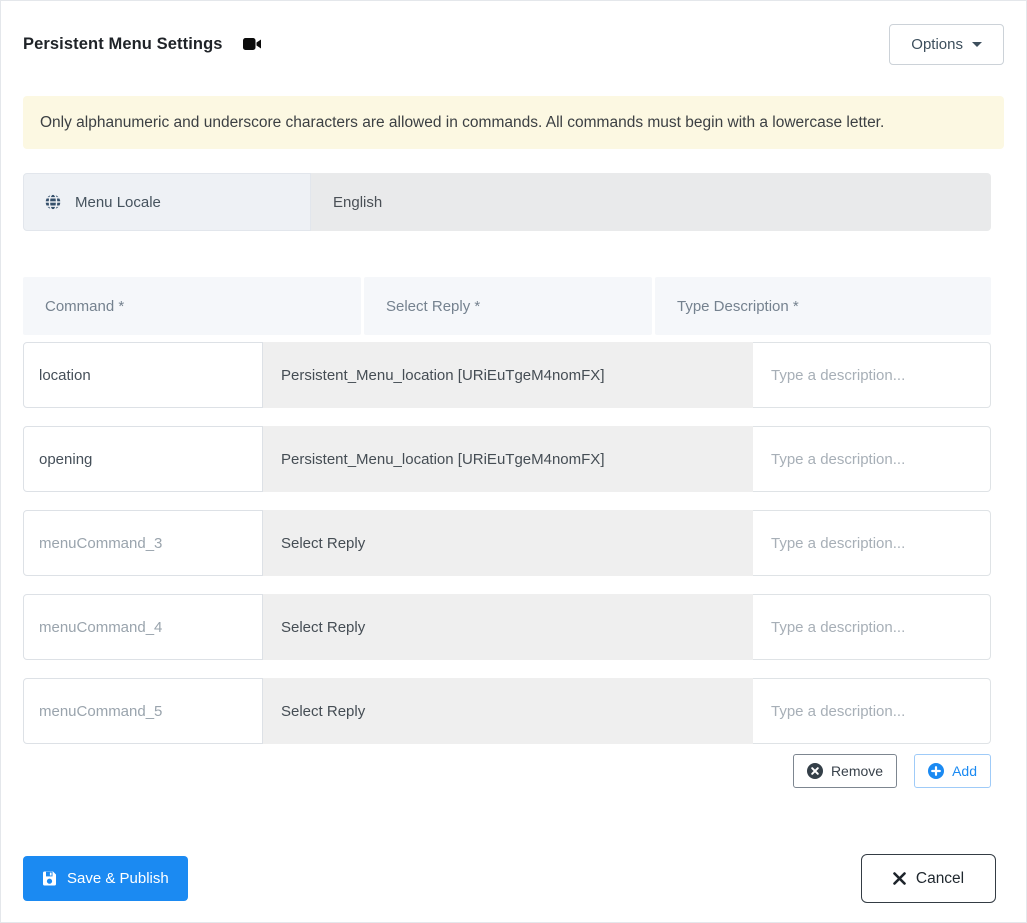 The image size is (1027, 923). What do you see at coordinates (936, 771) in the screenshot?
I see `circle-plus-icon` at bounding box center [936, 771].